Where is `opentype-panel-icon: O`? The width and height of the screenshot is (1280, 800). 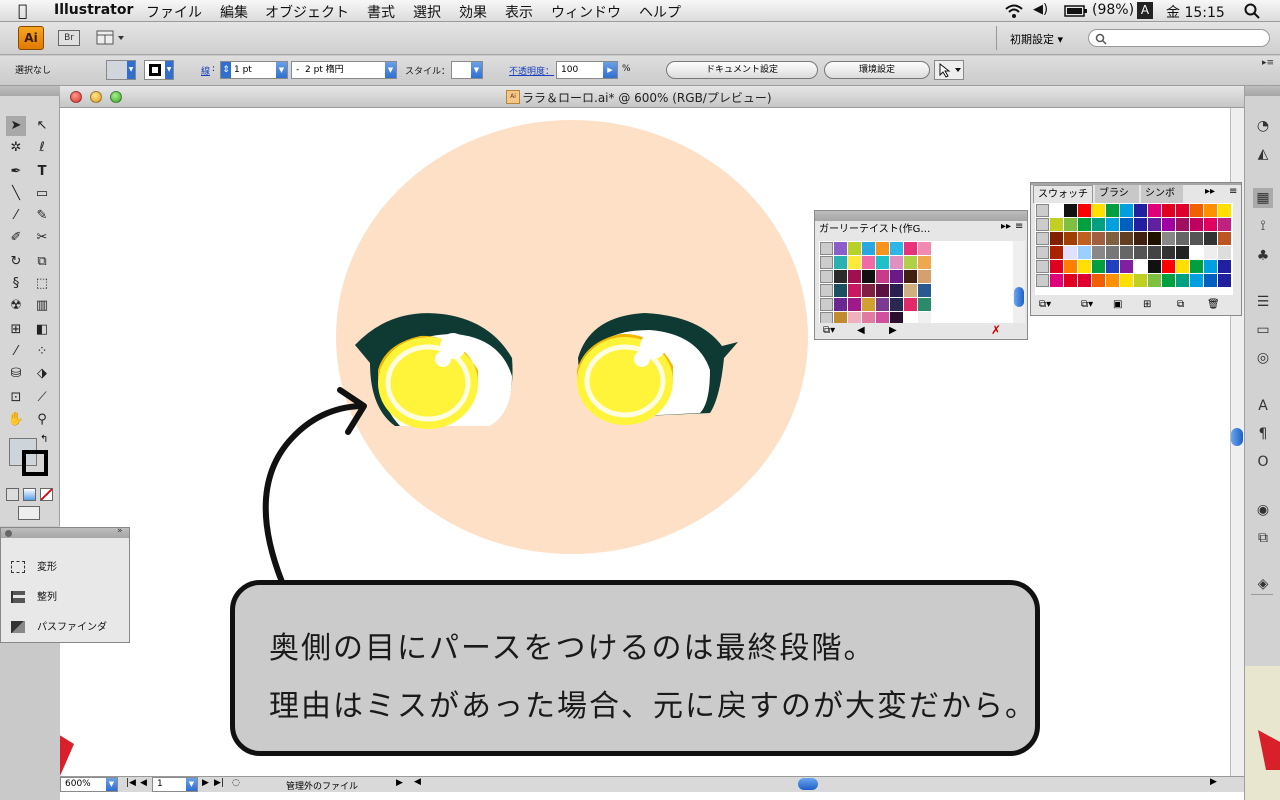 opentype-panel-icon: O is located at coordinates (1263, 462).